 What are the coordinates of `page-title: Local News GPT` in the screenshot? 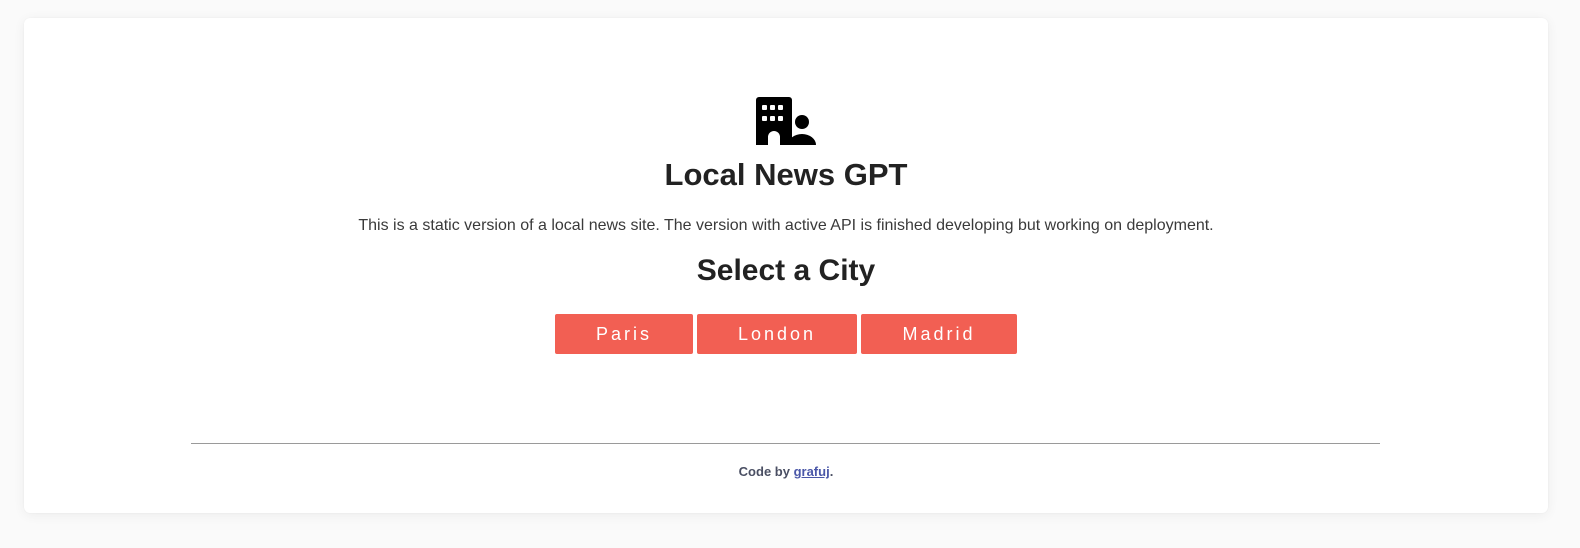 It's located at (786, 174).